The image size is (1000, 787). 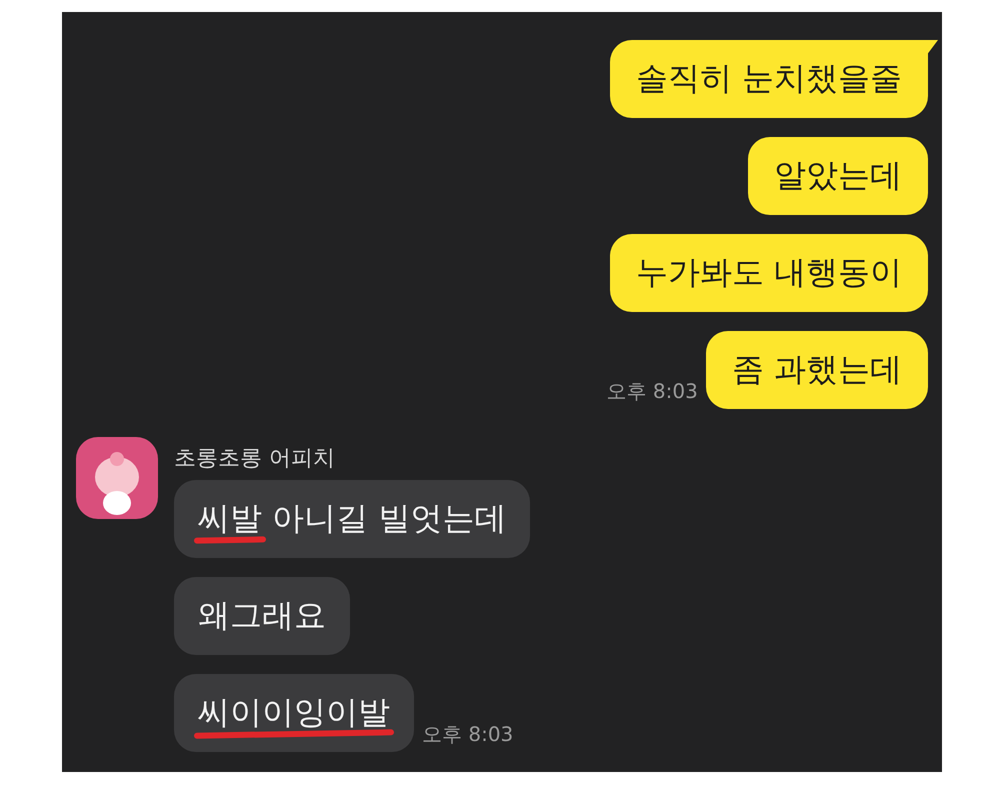 I want to click on sent-message: 누가봐도 내행동이, so click(x=769, y=273).